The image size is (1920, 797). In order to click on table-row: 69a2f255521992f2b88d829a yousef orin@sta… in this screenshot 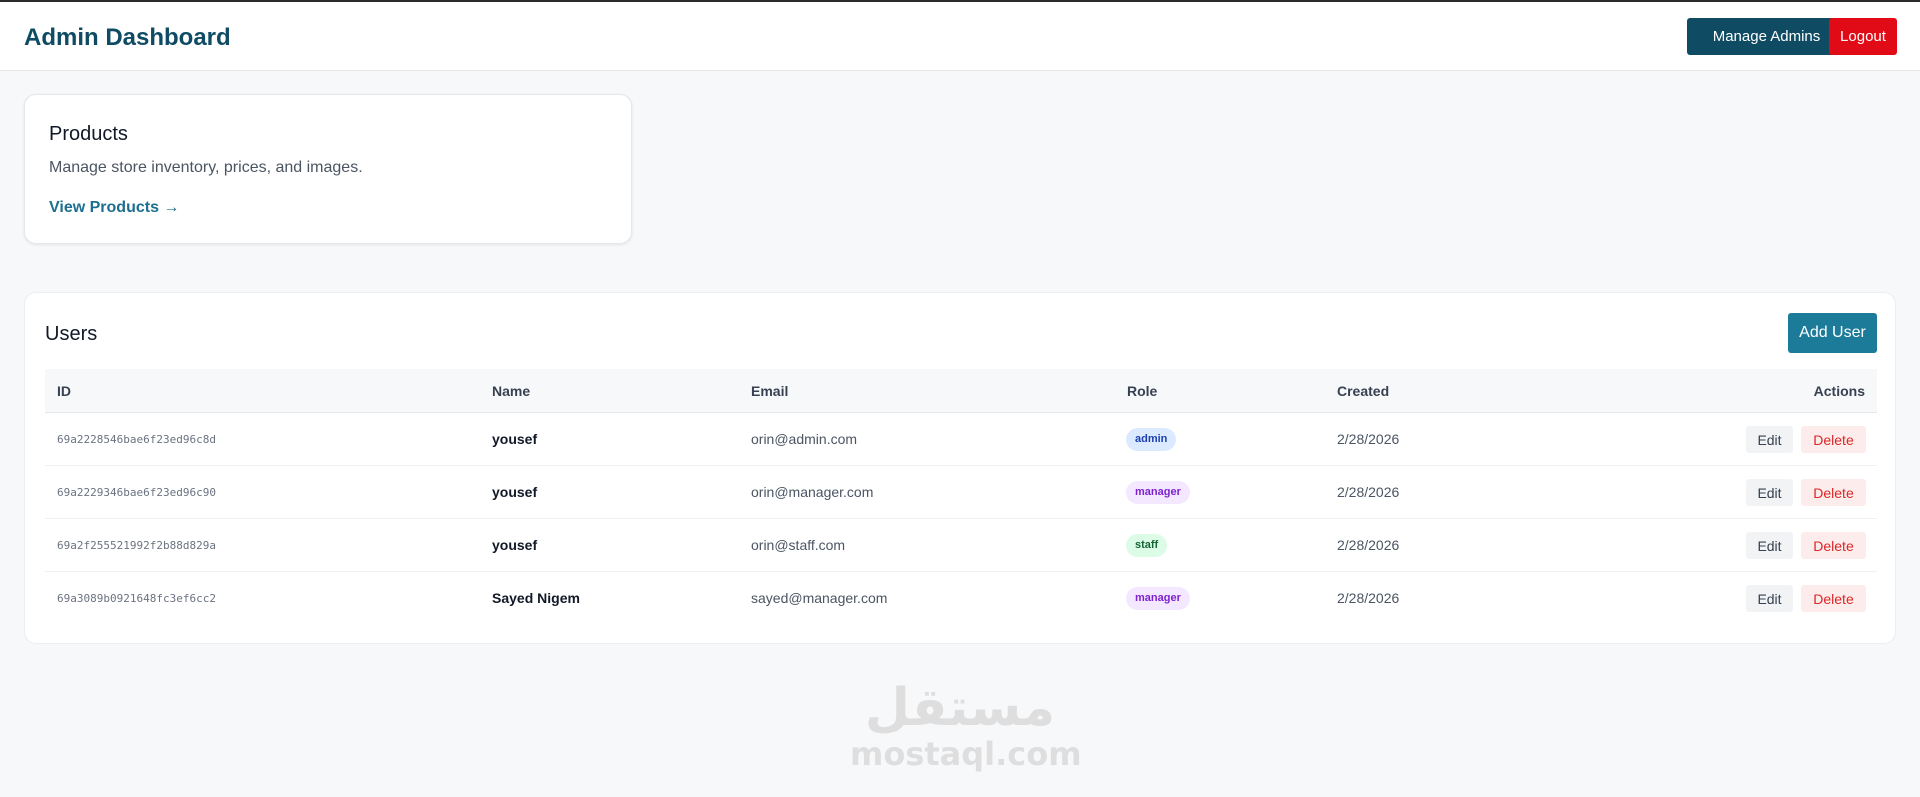, I will do `click(961, 545)`.